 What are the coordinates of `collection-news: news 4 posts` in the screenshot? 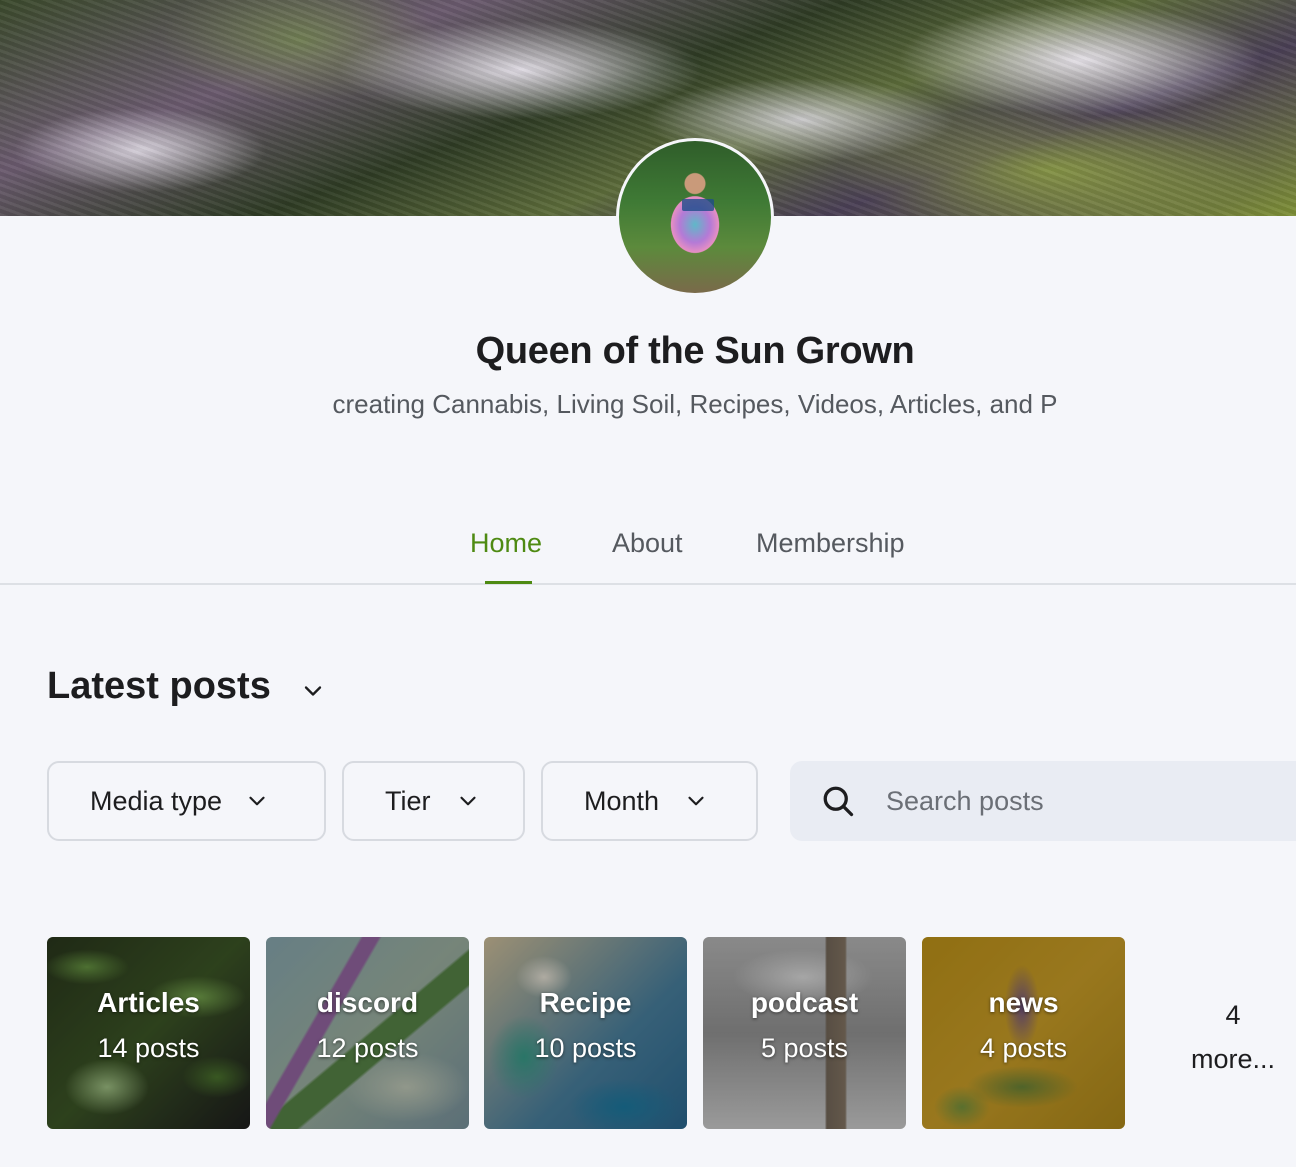 It's located at (1023, 1033).